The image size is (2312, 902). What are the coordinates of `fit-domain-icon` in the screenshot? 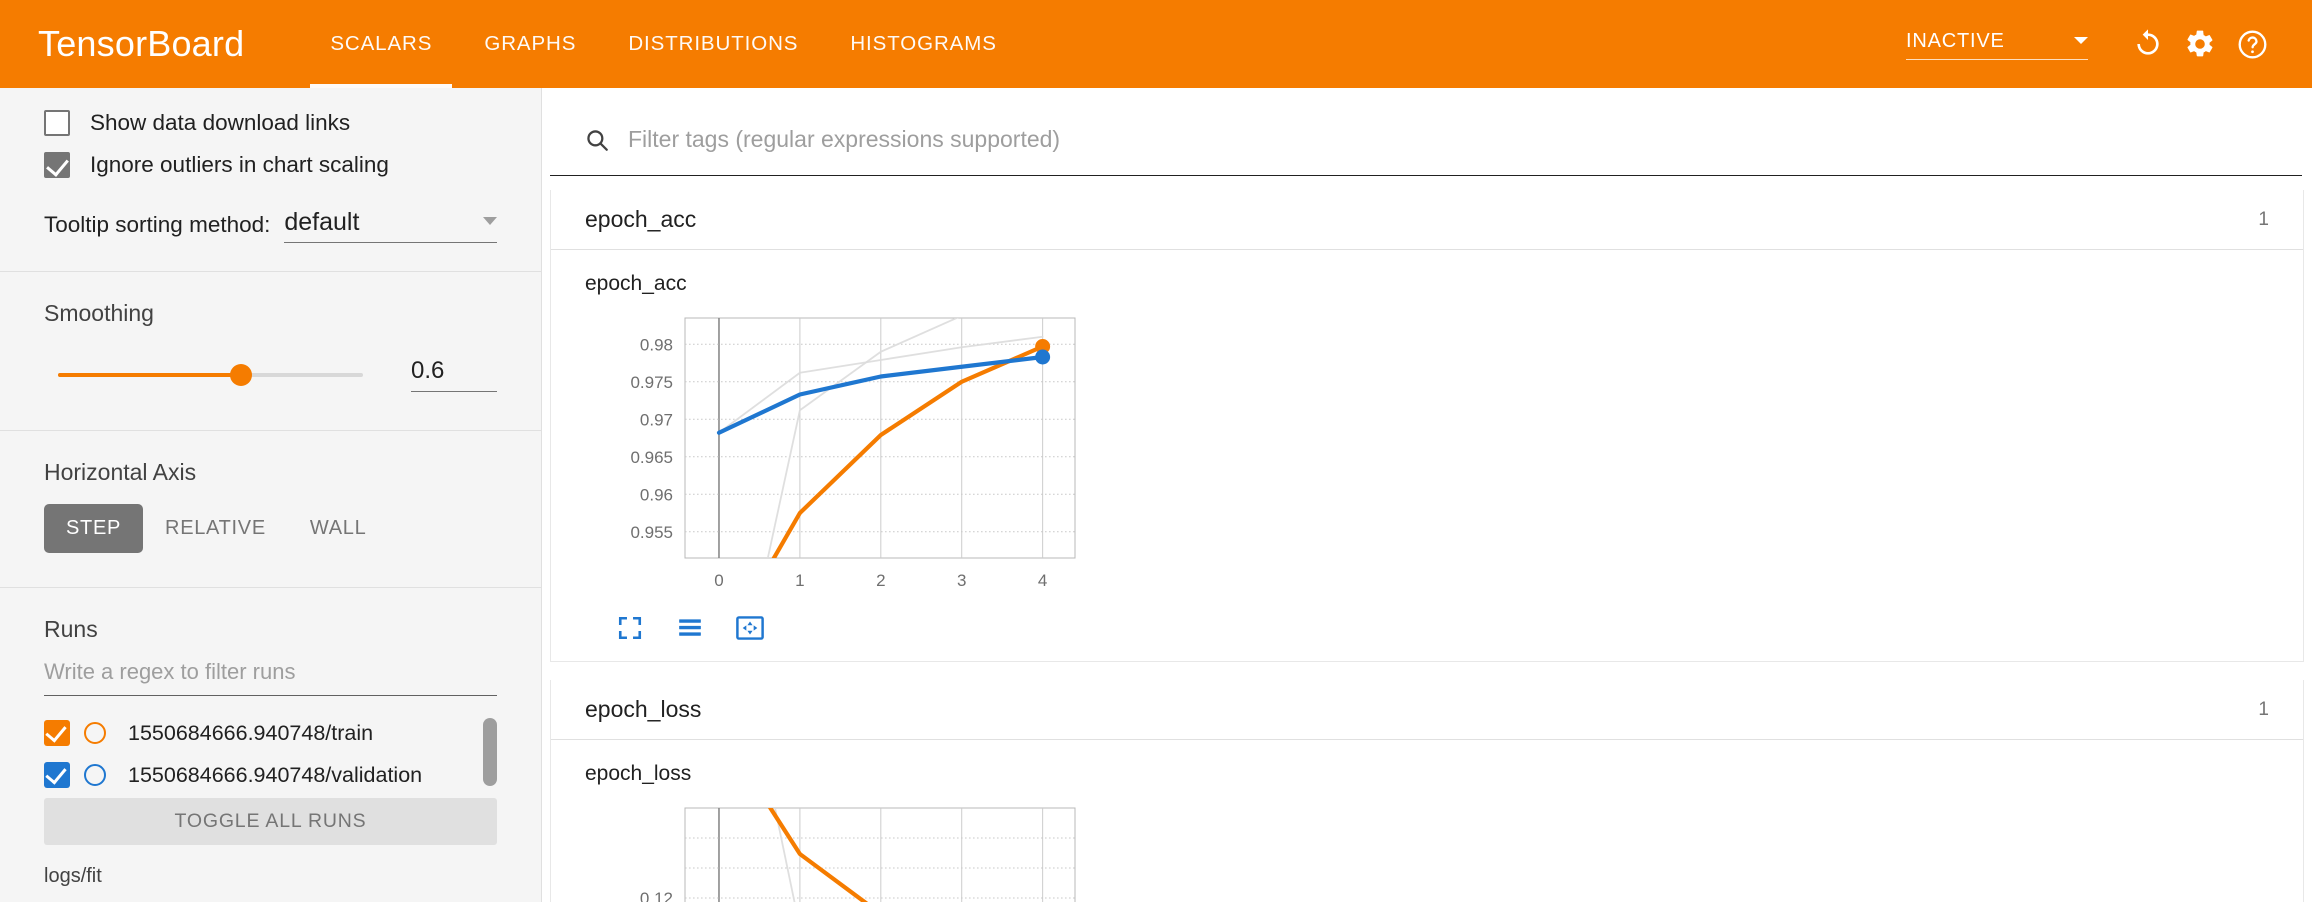 It's located at (630, 628).